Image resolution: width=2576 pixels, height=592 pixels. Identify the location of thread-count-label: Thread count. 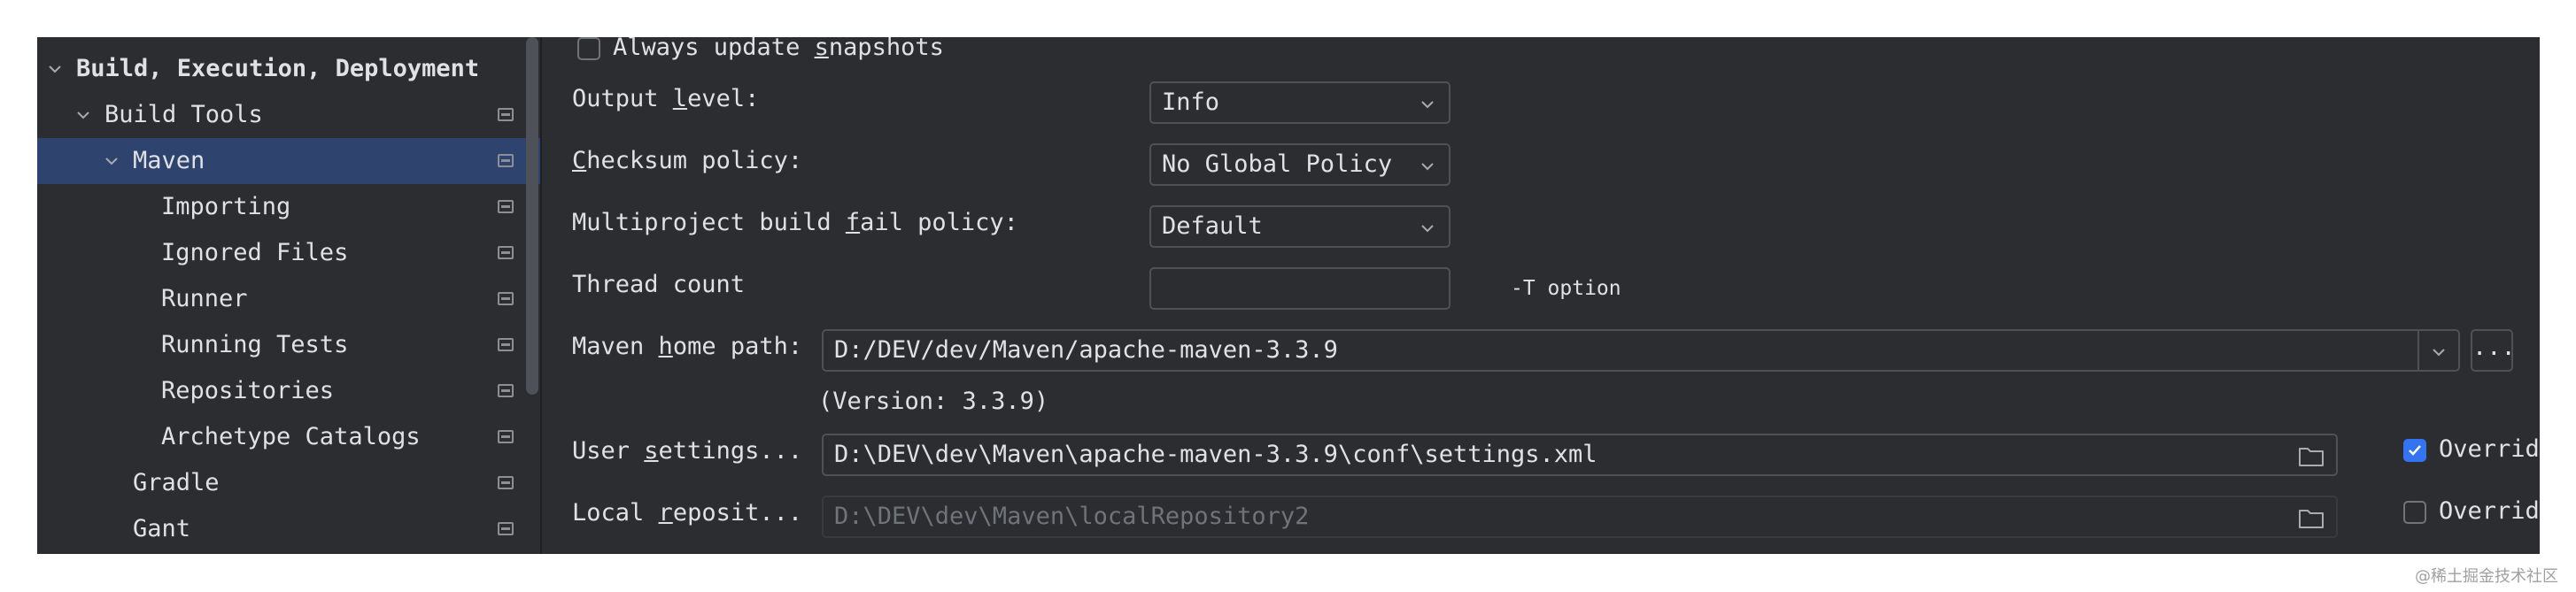
(659, 284).